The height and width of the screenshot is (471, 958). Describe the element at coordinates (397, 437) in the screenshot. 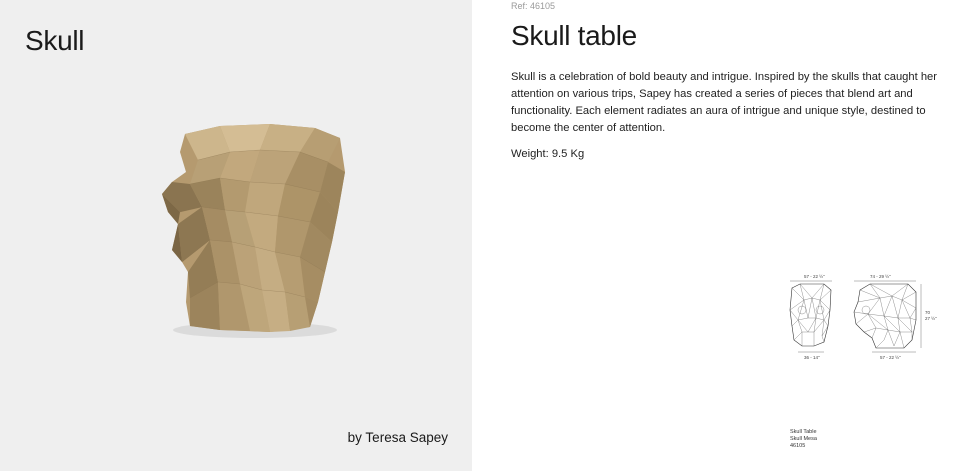

I see `designer-credit: by Teresa Sapey` at that location.